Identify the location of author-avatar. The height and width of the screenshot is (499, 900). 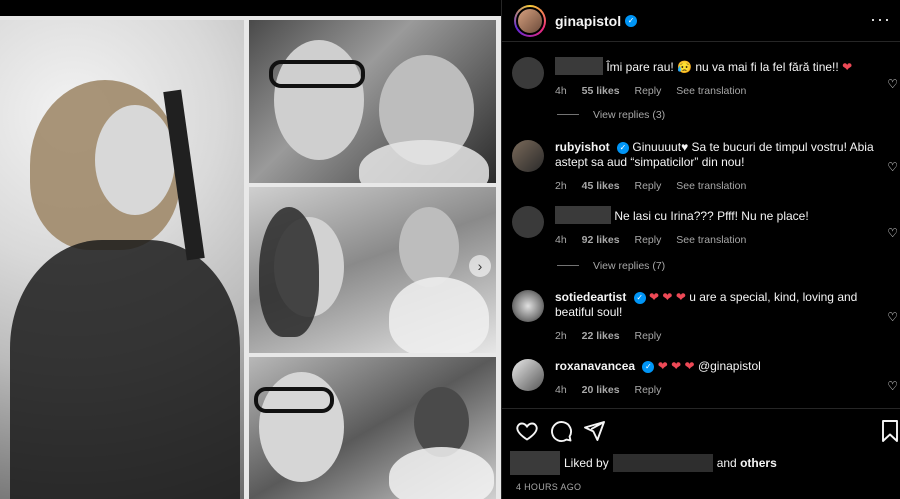
(530, 20).